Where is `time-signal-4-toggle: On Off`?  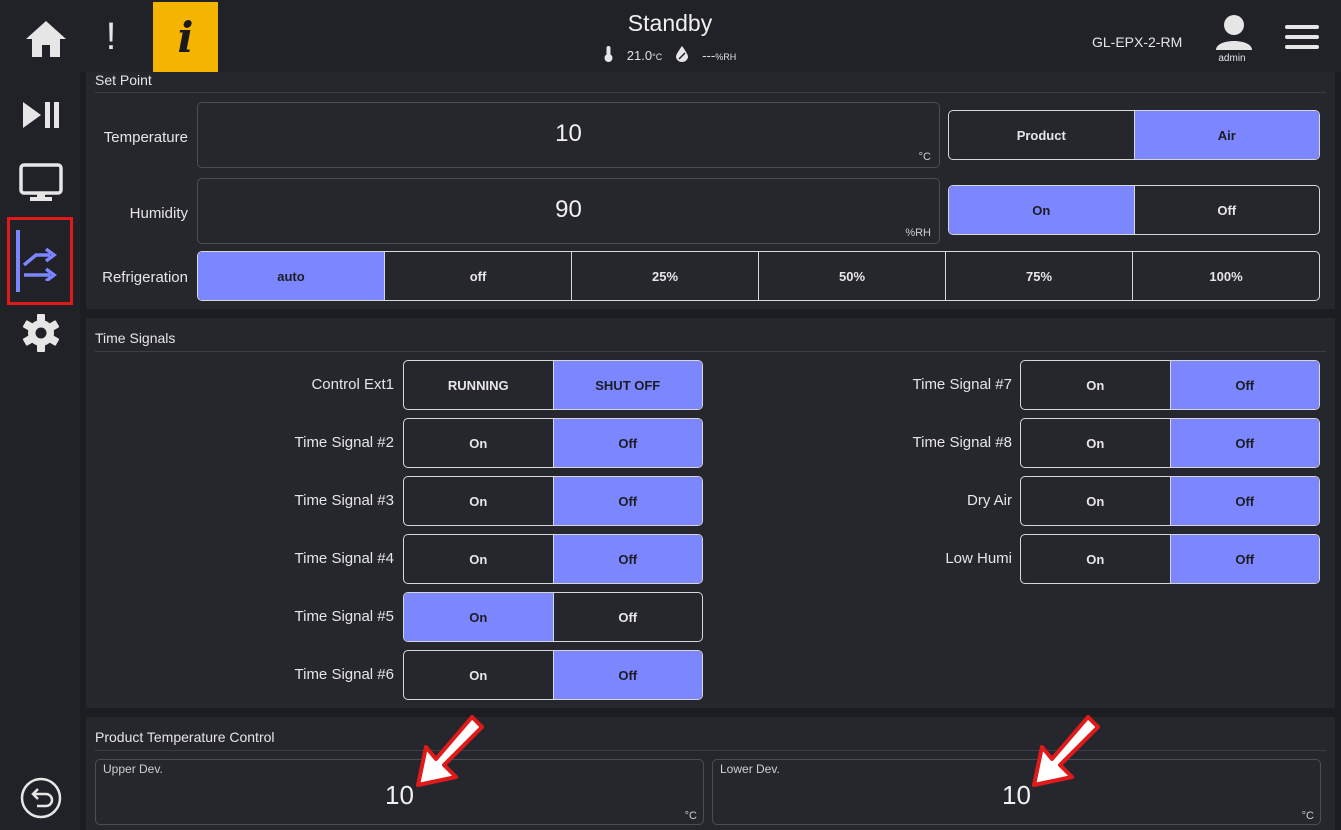
time-signal-4-toggle: On Off is located at coordinates (553, 559).